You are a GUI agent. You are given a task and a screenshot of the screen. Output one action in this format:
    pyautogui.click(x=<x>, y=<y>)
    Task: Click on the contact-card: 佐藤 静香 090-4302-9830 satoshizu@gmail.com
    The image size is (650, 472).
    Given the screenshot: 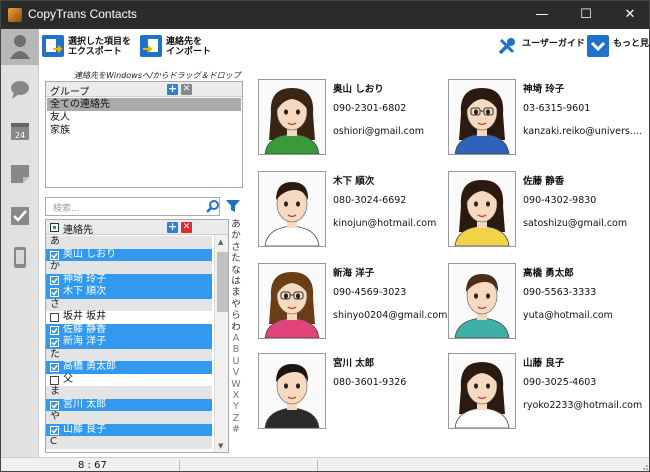 What is the action you would take?
    pyautogui.click(x=542, y=209)
    